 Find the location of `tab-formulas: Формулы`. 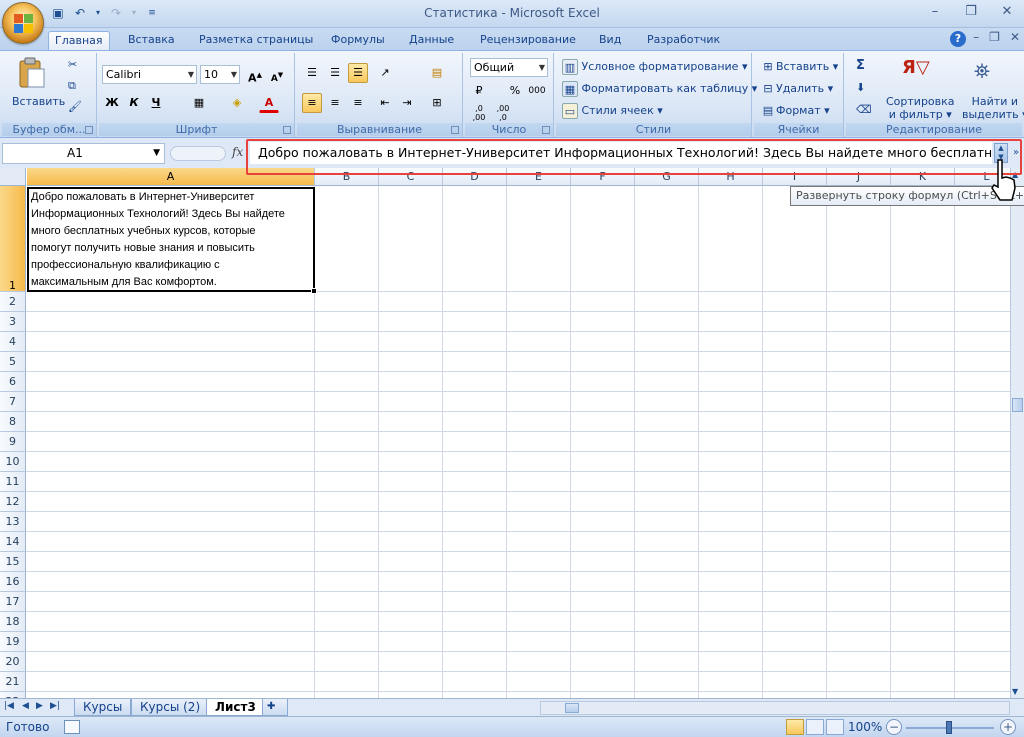

tab-formulas: Формулы is located at coordinates (358, 40).